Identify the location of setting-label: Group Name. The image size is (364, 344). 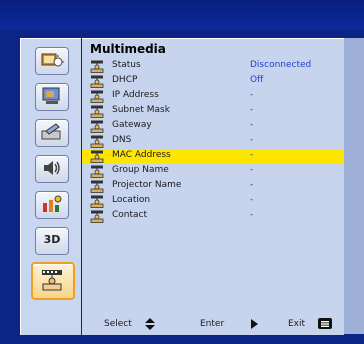
(140, 170).